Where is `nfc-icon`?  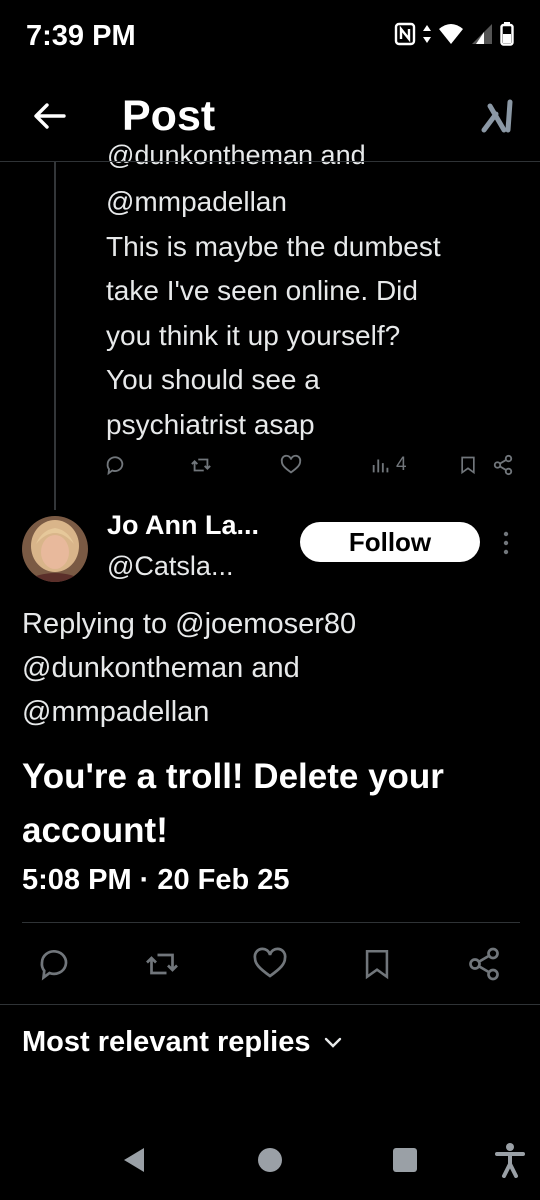
nfc-icon is located at coordinates (405, 34).